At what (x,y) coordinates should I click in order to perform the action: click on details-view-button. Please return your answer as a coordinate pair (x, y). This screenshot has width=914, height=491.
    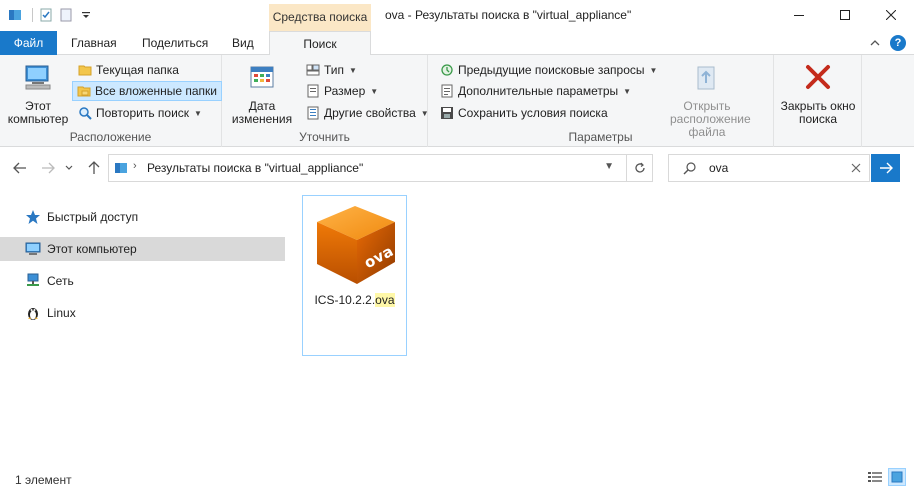
    Looking at the image, I should click on (875, 477).